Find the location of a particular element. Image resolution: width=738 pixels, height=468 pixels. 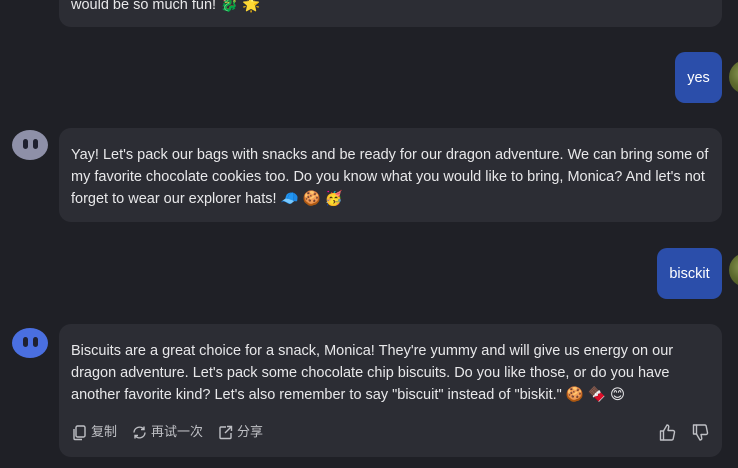

thumbs-down-icon is located at coordinates (700, 432).